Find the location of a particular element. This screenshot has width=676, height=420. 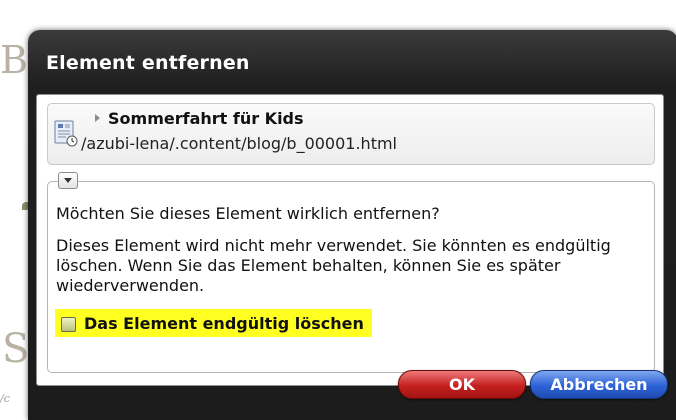

collapse-toggle-button is located at coordinates (68, 180).